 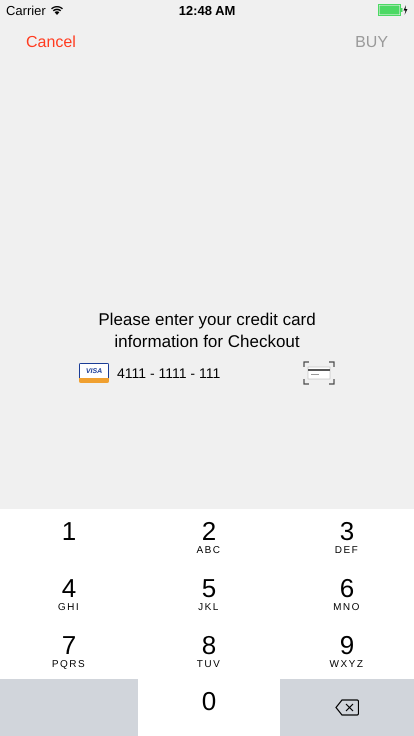 I want to click on card-scan-icon, so click(x=319, y=373).